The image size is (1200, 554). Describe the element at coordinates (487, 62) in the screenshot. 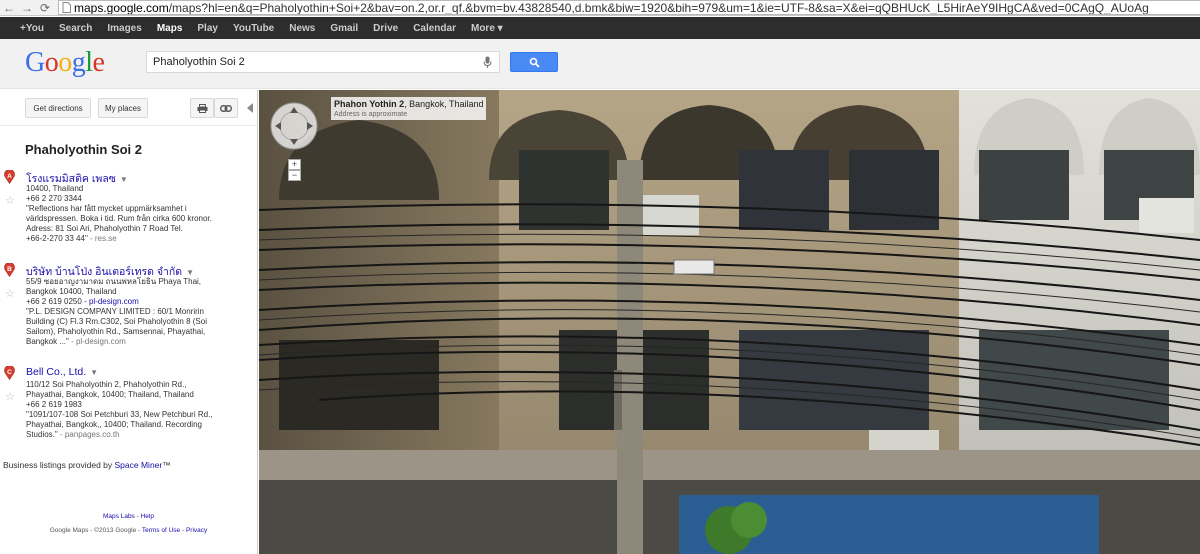

I see `microphone-icon` at that location.